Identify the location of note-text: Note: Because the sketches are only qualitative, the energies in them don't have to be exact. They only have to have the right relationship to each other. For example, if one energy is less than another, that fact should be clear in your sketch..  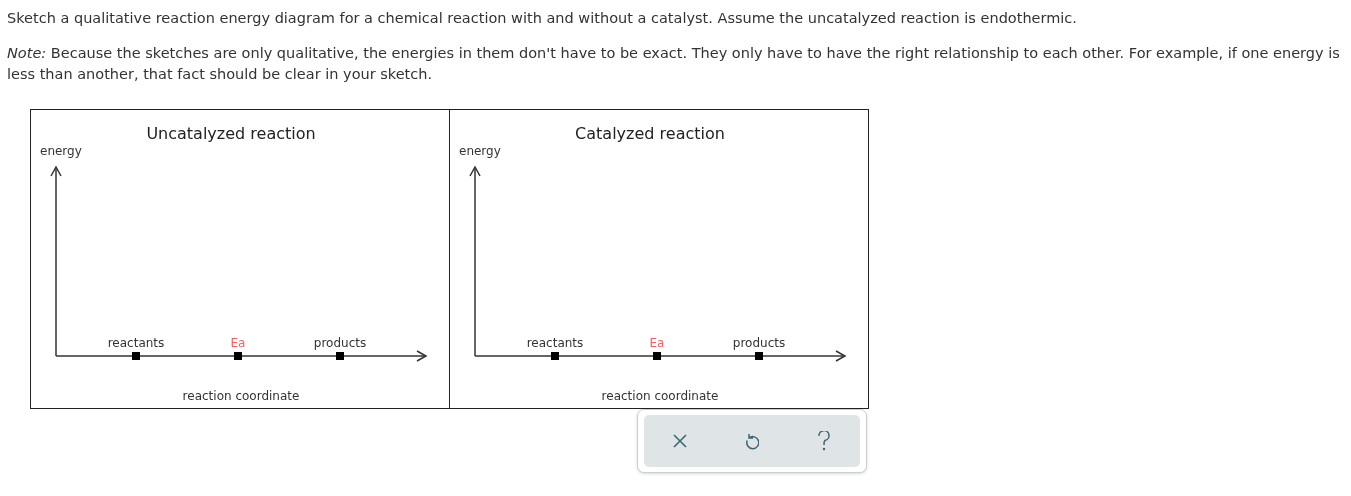
(674, 64).